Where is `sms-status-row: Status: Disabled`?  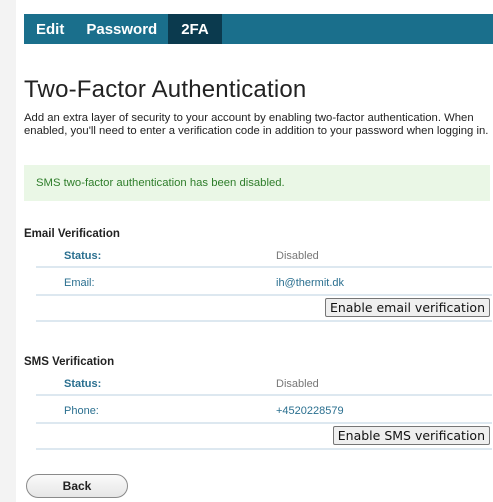 sms-status-row: Status: Disabled is located at coordinates (264, 384).